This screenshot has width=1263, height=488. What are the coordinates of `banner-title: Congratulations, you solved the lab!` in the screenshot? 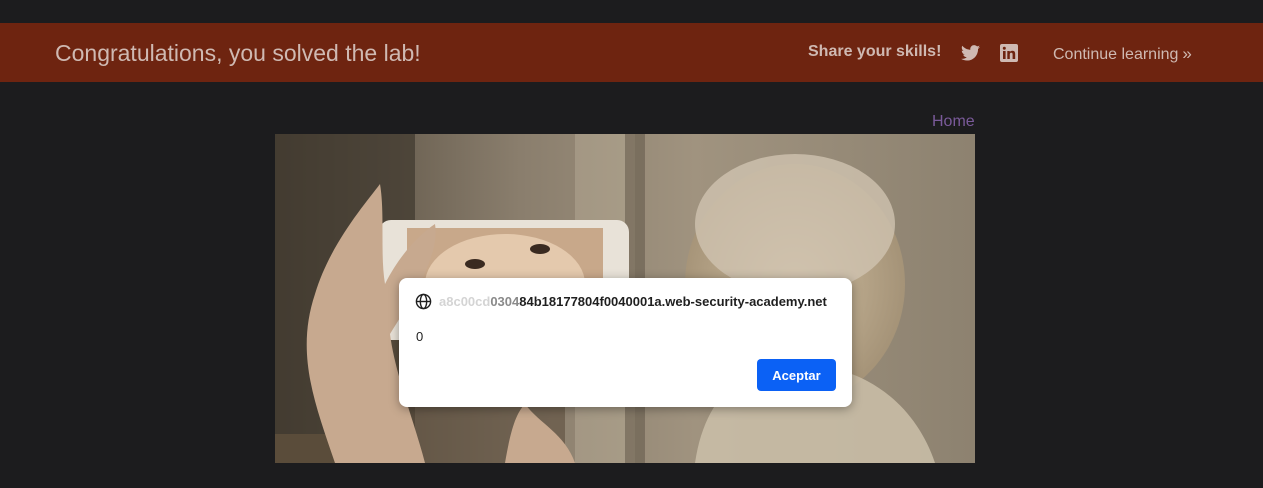 It's located at (238, 53).